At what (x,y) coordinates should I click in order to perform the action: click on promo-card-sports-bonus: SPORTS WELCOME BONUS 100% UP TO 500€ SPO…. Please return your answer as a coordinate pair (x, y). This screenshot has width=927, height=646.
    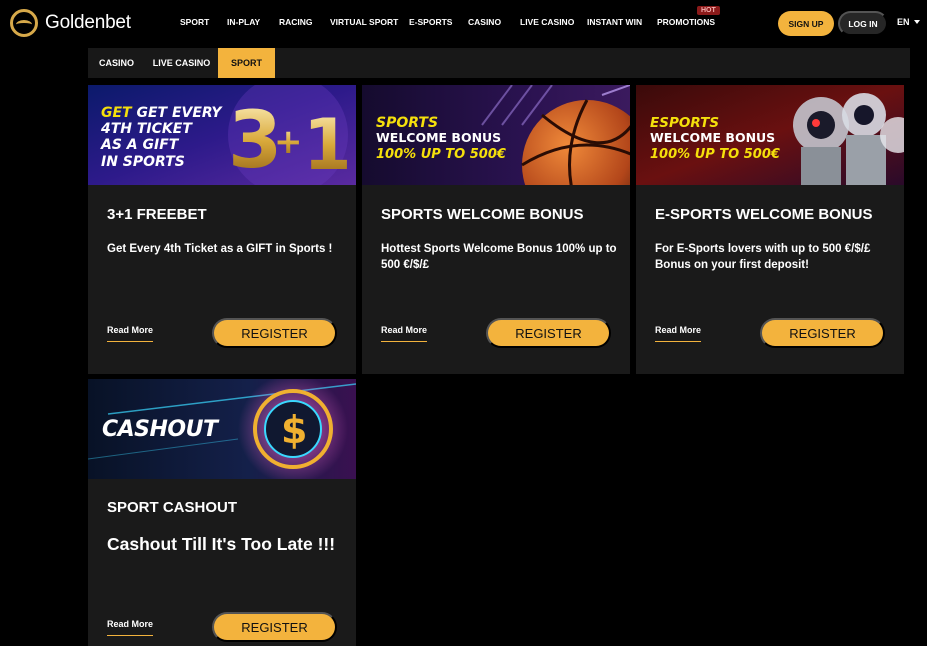
    Looking at the image, I should click on (496, 229).